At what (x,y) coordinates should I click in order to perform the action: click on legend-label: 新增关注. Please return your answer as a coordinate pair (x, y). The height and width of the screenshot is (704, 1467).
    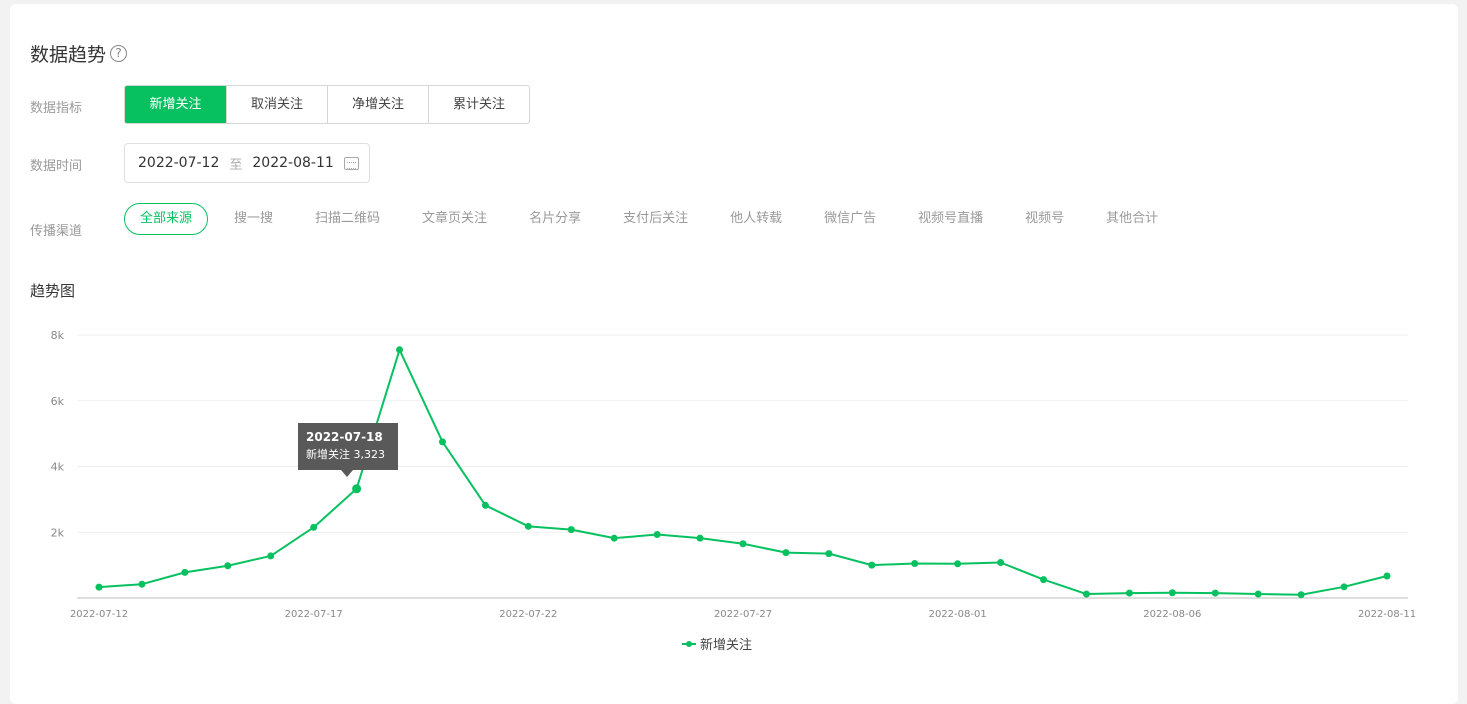
    Looking at the image, I should click on (726, 645).